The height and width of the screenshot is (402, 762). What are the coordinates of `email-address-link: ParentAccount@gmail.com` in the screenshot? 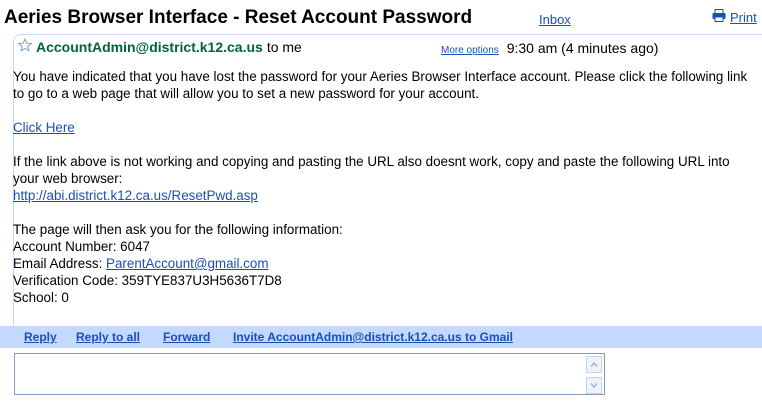 It's located at (187, 263).